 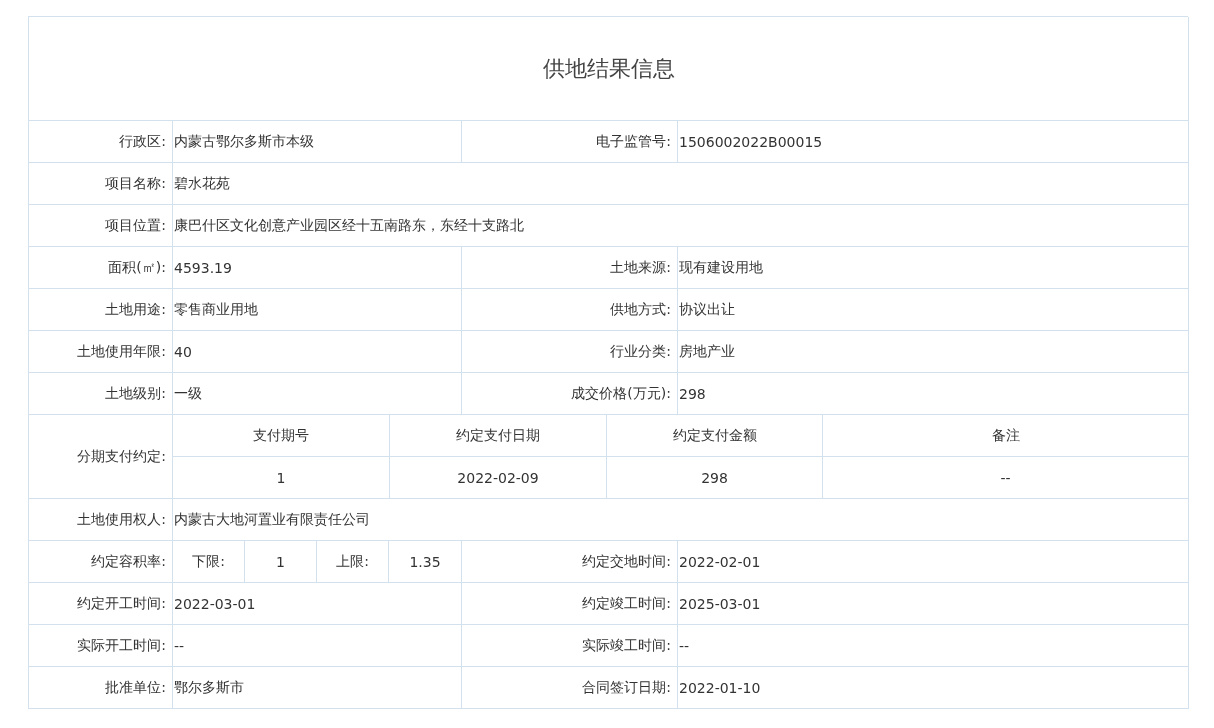 I want to click on field-value: 298, so click(x=933, y=394).